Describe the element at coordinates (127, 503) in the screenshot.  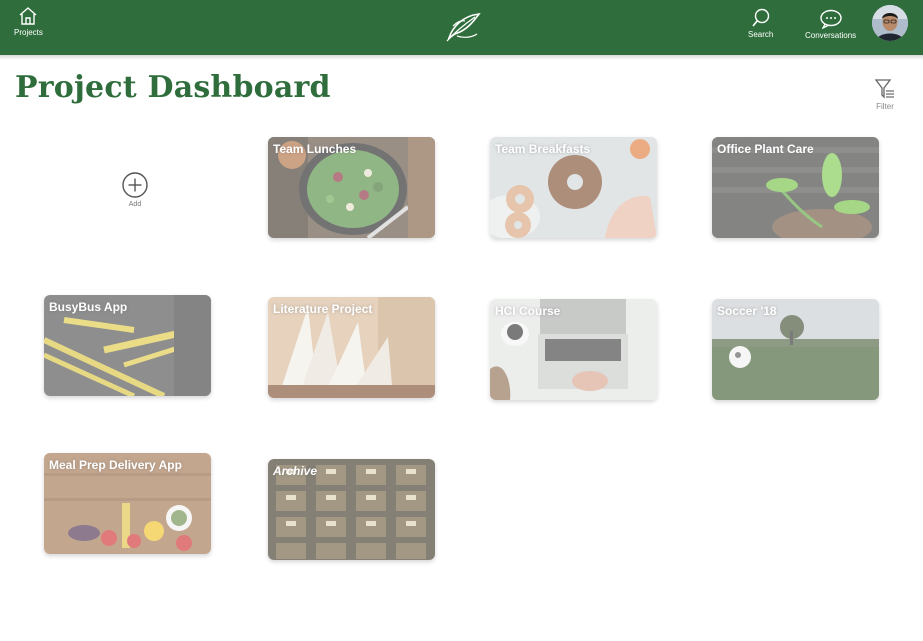
I see `project-card-meal-prep-delivery-app: Meal Prep Delivery App` at that location.